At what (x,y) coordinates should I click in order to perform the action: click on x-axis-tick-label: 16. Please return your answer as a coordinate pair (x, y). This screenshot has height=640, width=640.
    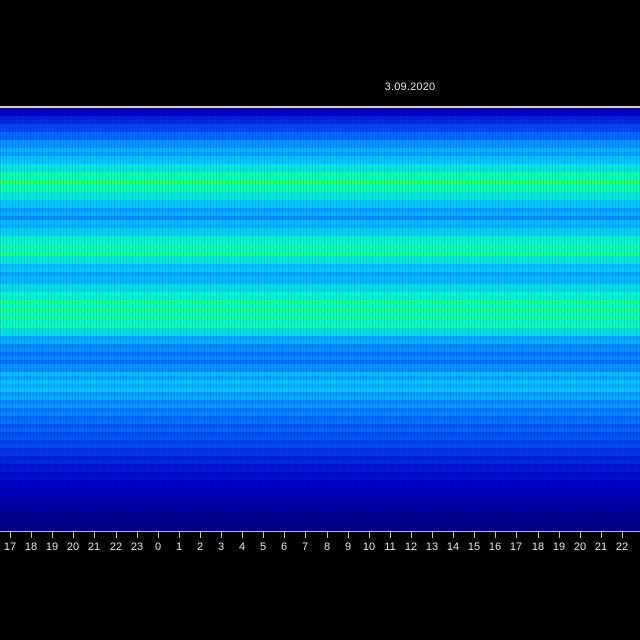
    Looking at the image, I should click on (495, 547).